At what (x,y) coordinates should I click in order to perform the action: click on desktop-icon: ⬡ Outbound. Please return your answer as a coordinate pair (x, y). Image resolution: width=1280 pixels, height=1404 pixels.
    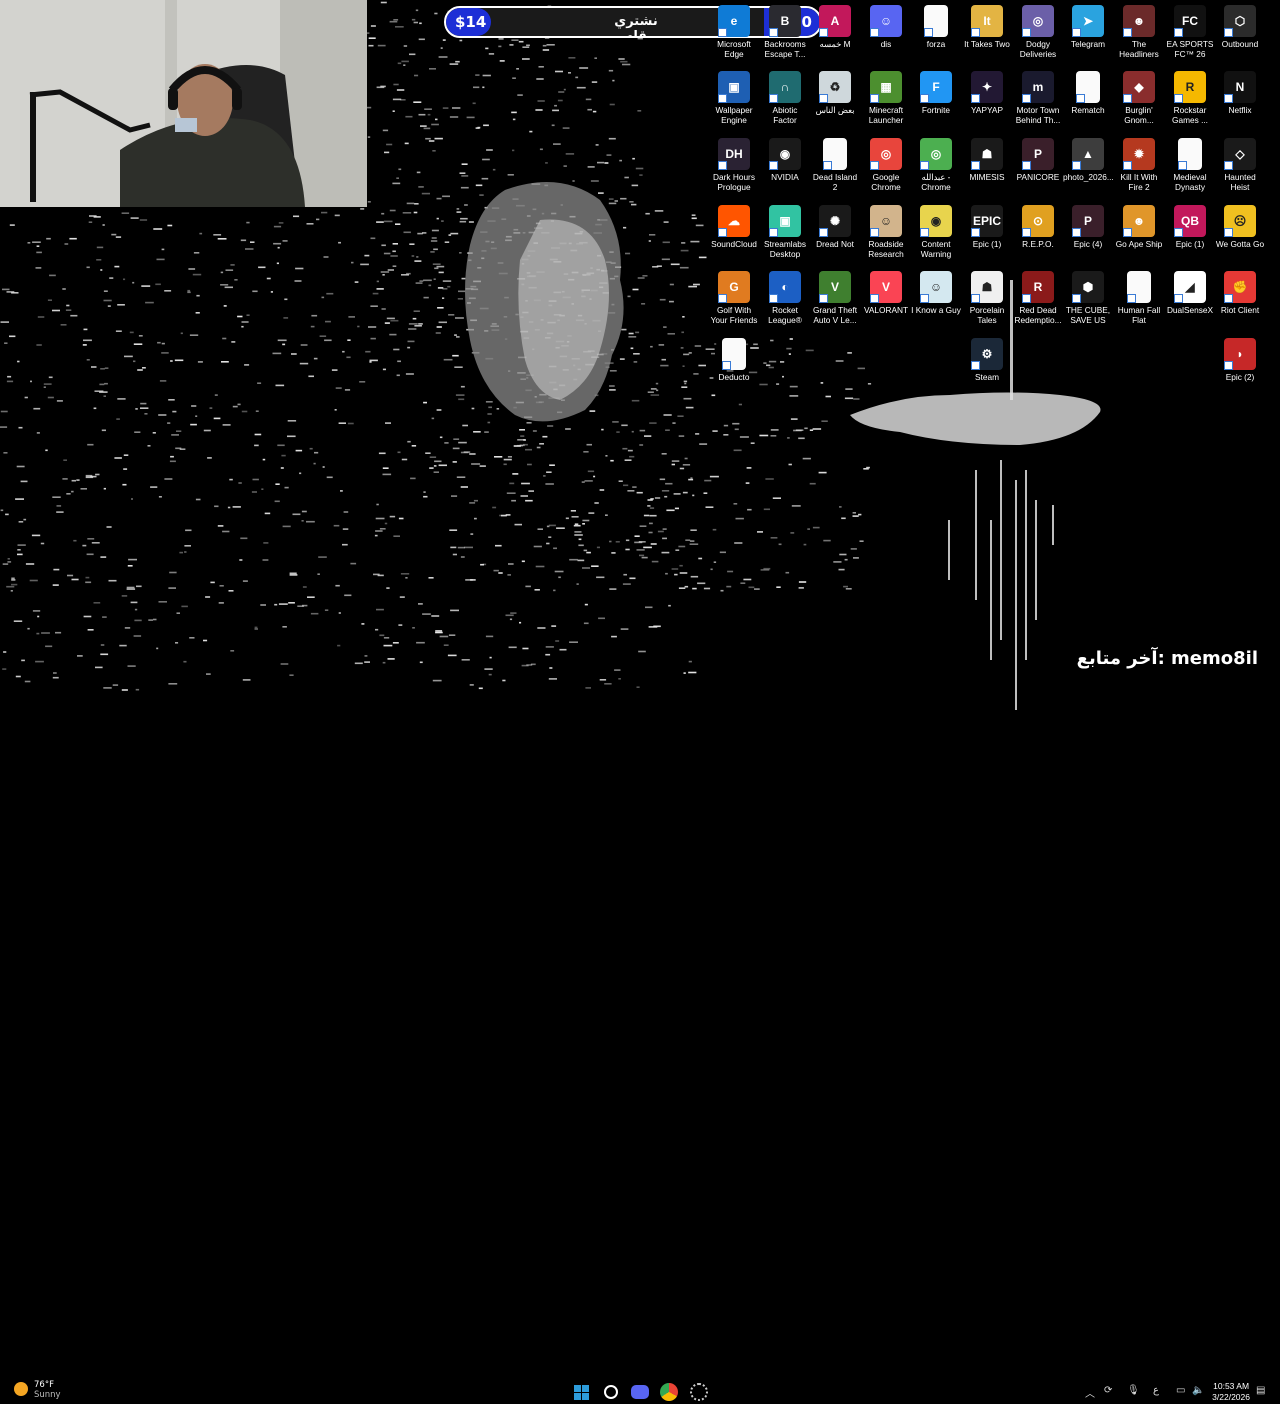
    Looking at the image, I should click on (1240, 27).